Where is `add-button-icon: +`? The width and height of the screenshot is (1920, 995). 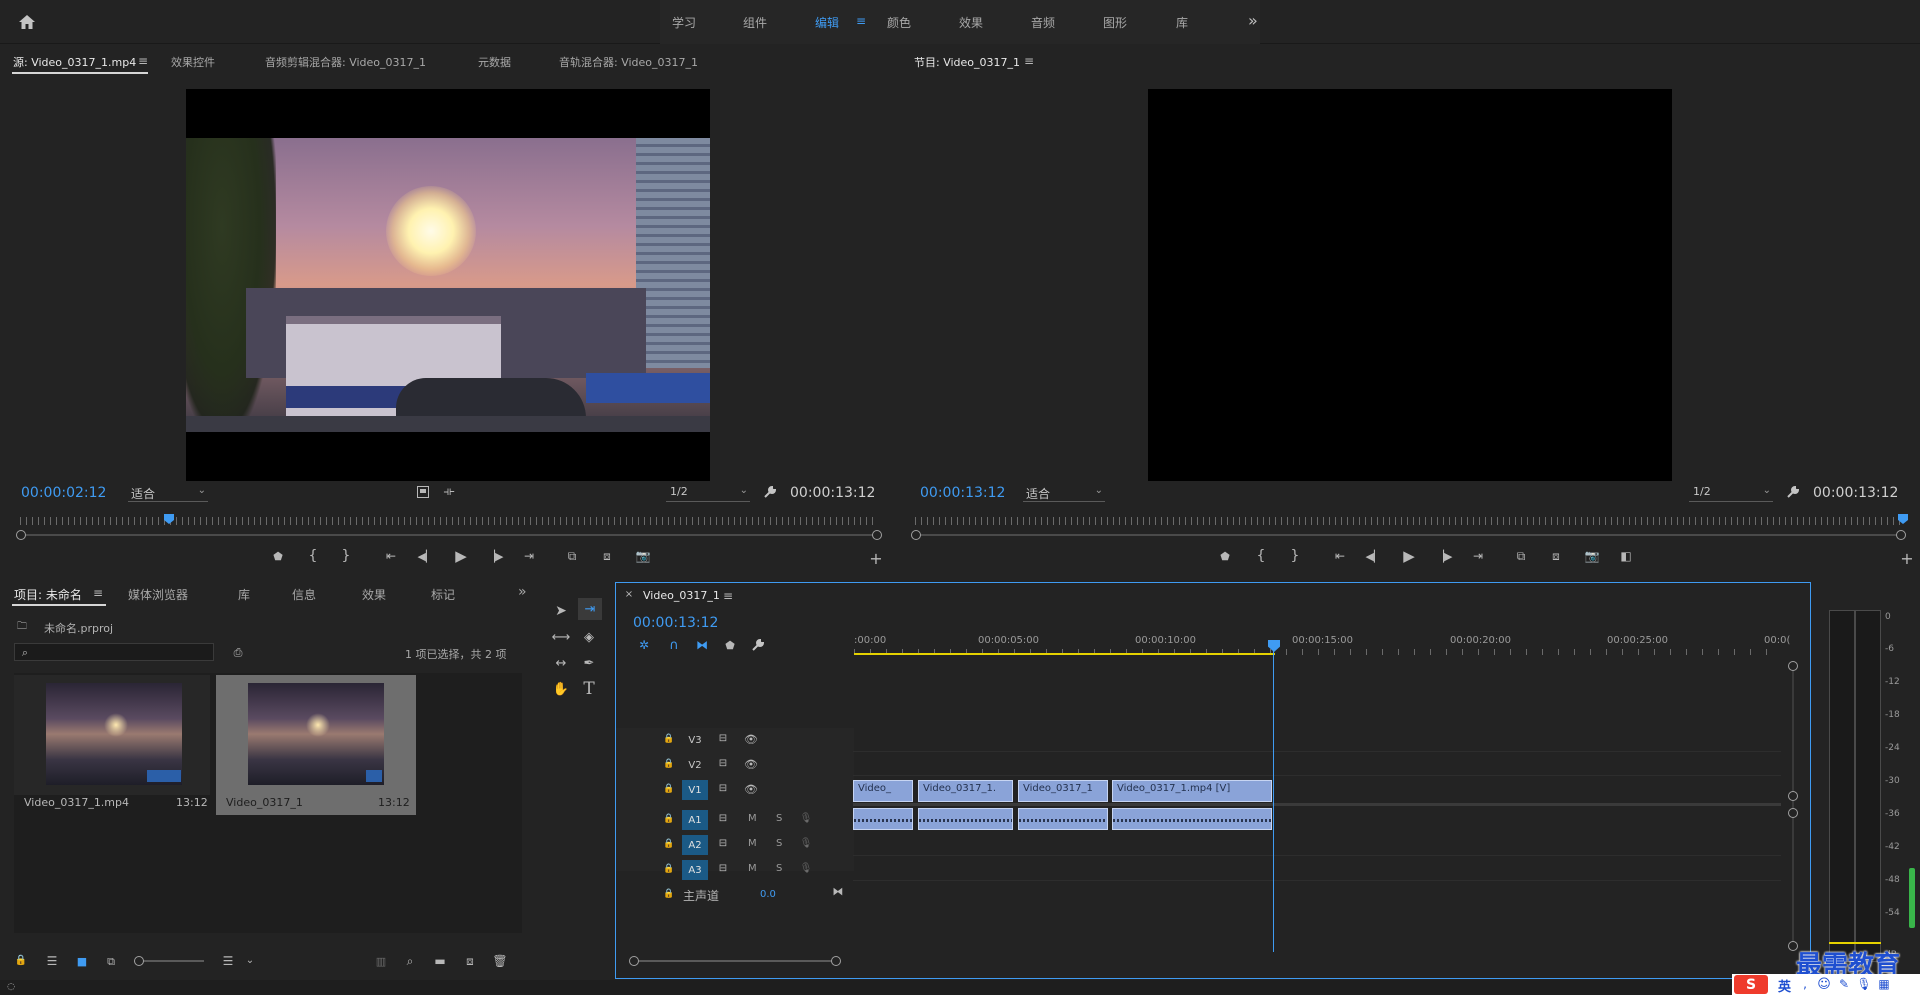
add-button-icon: + is located at coordinates (876, 559).